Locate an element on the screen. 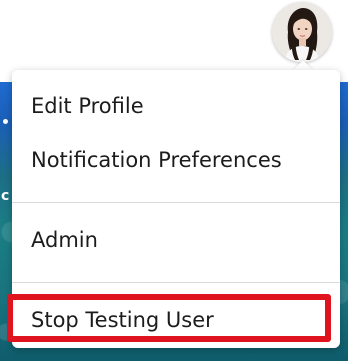 The image size is (348, 361). background-page-text-fragment: c is located at coordinates (5, 196).